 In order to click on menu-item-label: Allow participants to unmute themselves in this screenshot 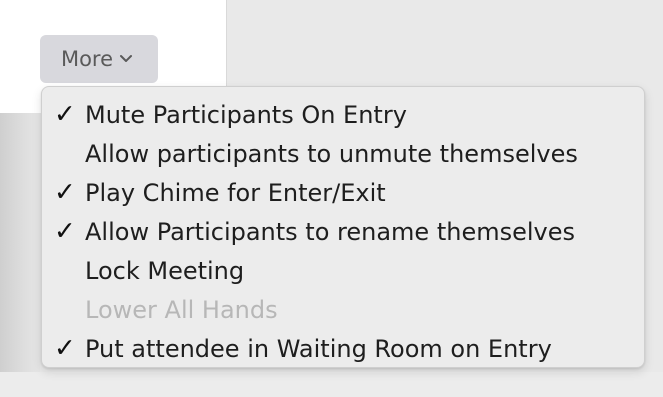, I will do `click(331, 153)`.